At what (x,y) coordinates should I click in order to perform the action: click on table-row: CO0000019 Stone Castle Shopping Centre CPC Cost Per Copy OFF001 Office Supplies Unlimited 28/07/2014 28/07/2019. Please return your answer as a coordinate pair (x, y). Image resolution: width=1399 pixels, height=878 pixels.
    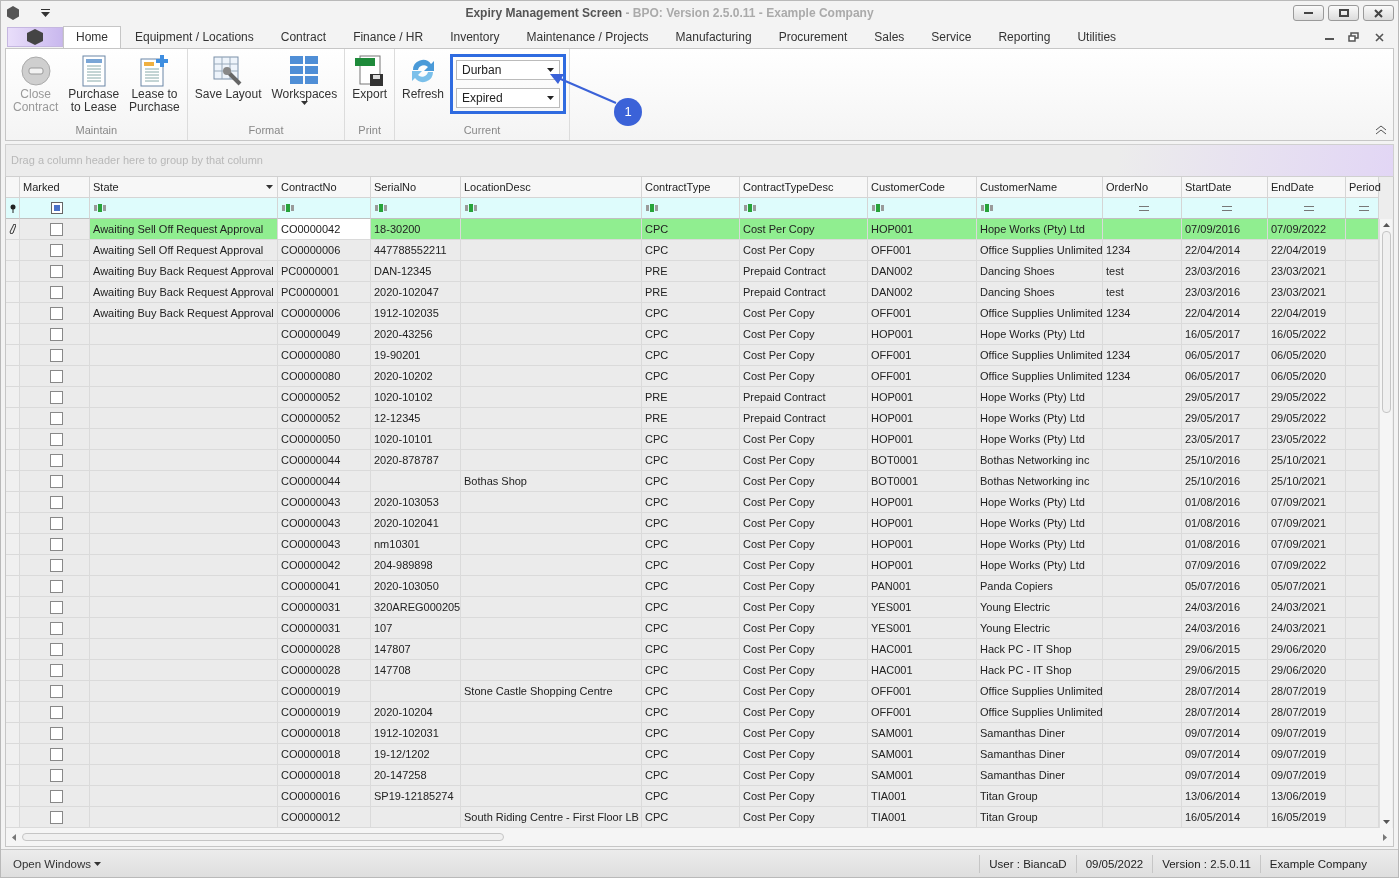
    Looking at the image, I should click on (692, 692).